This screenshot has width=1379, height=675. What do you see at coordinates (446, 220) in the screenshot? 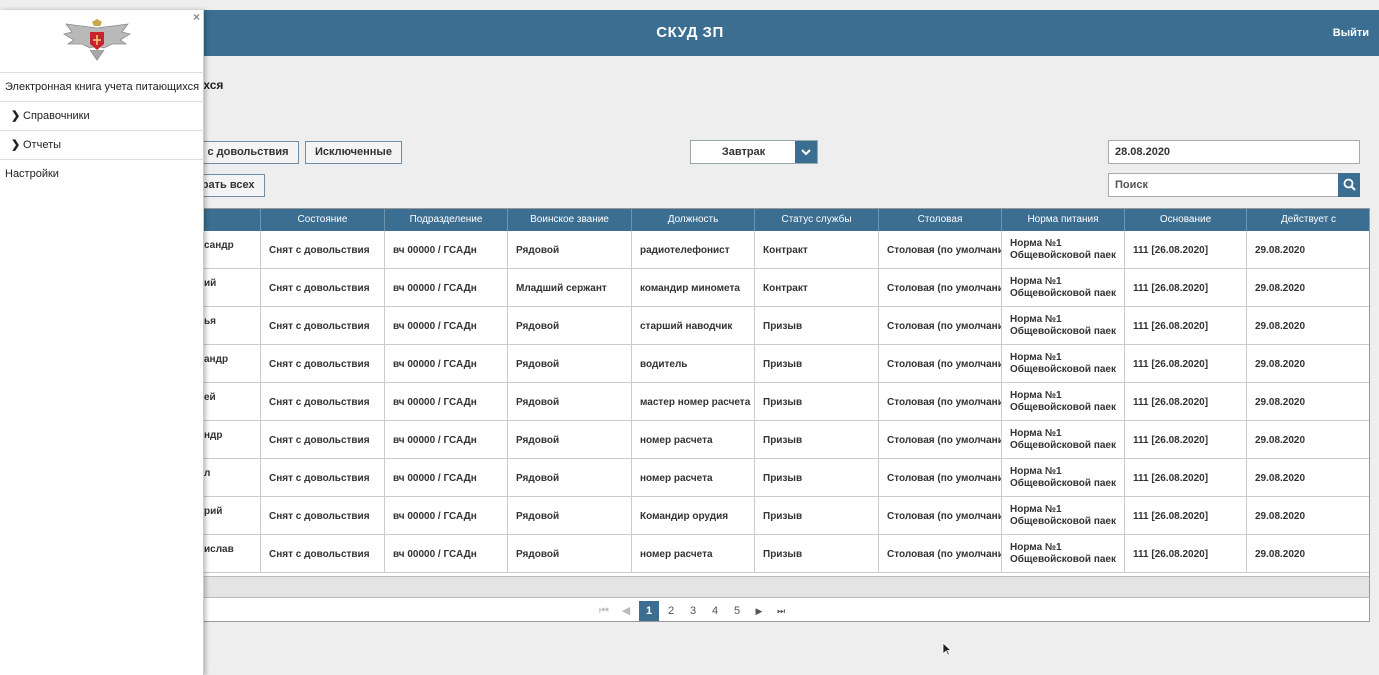
I see `col-unit-header: Подразделение` at bounding box center [446, 220].